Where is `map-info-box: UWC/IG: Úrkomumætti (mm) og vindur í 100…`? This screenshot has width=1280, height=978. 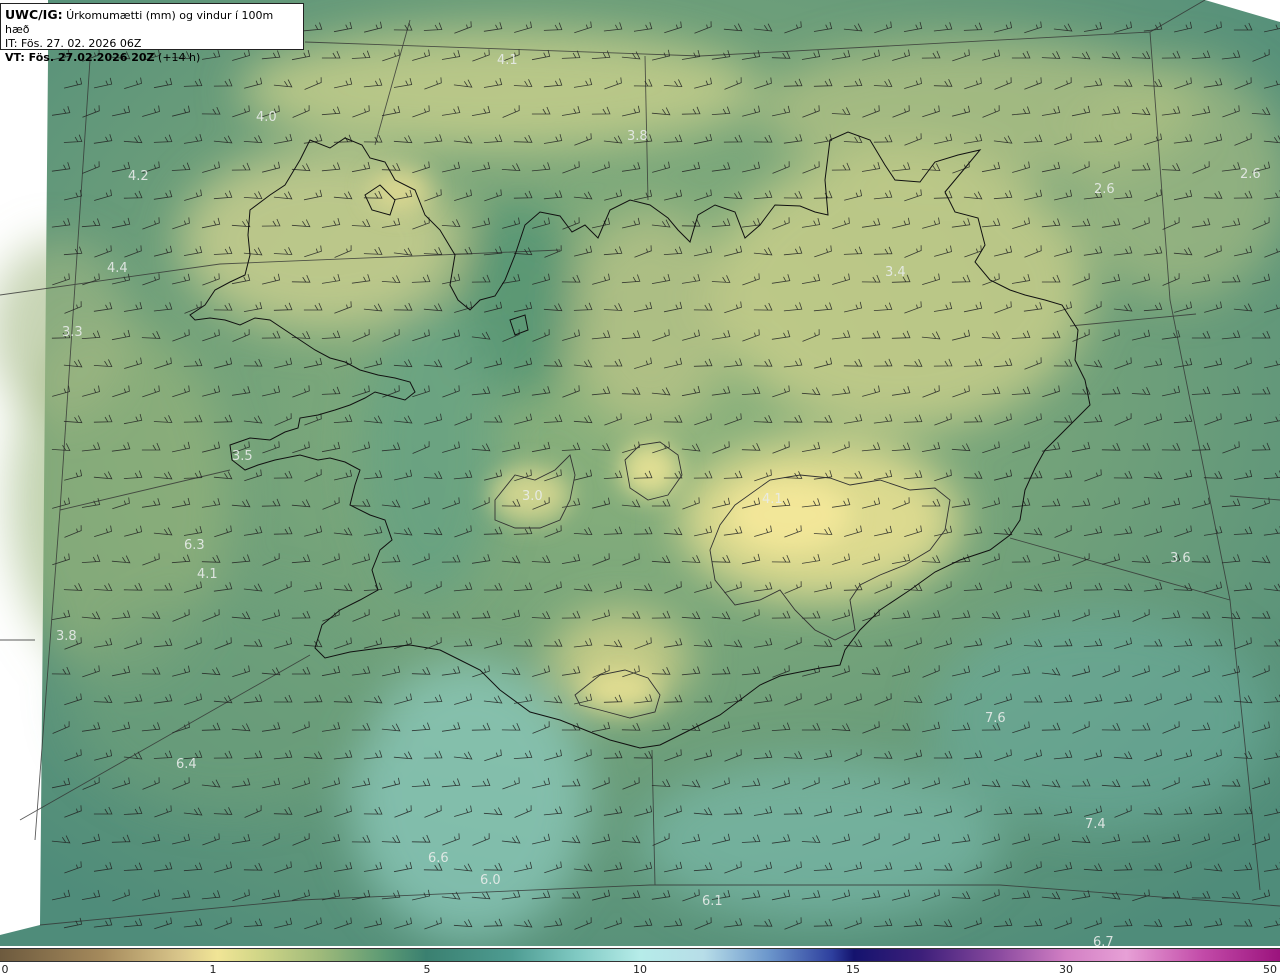 map-info-box: UWC/IG: Úrkomumætti (mm) og vindur í 100… is located at coordinates (152, 33).